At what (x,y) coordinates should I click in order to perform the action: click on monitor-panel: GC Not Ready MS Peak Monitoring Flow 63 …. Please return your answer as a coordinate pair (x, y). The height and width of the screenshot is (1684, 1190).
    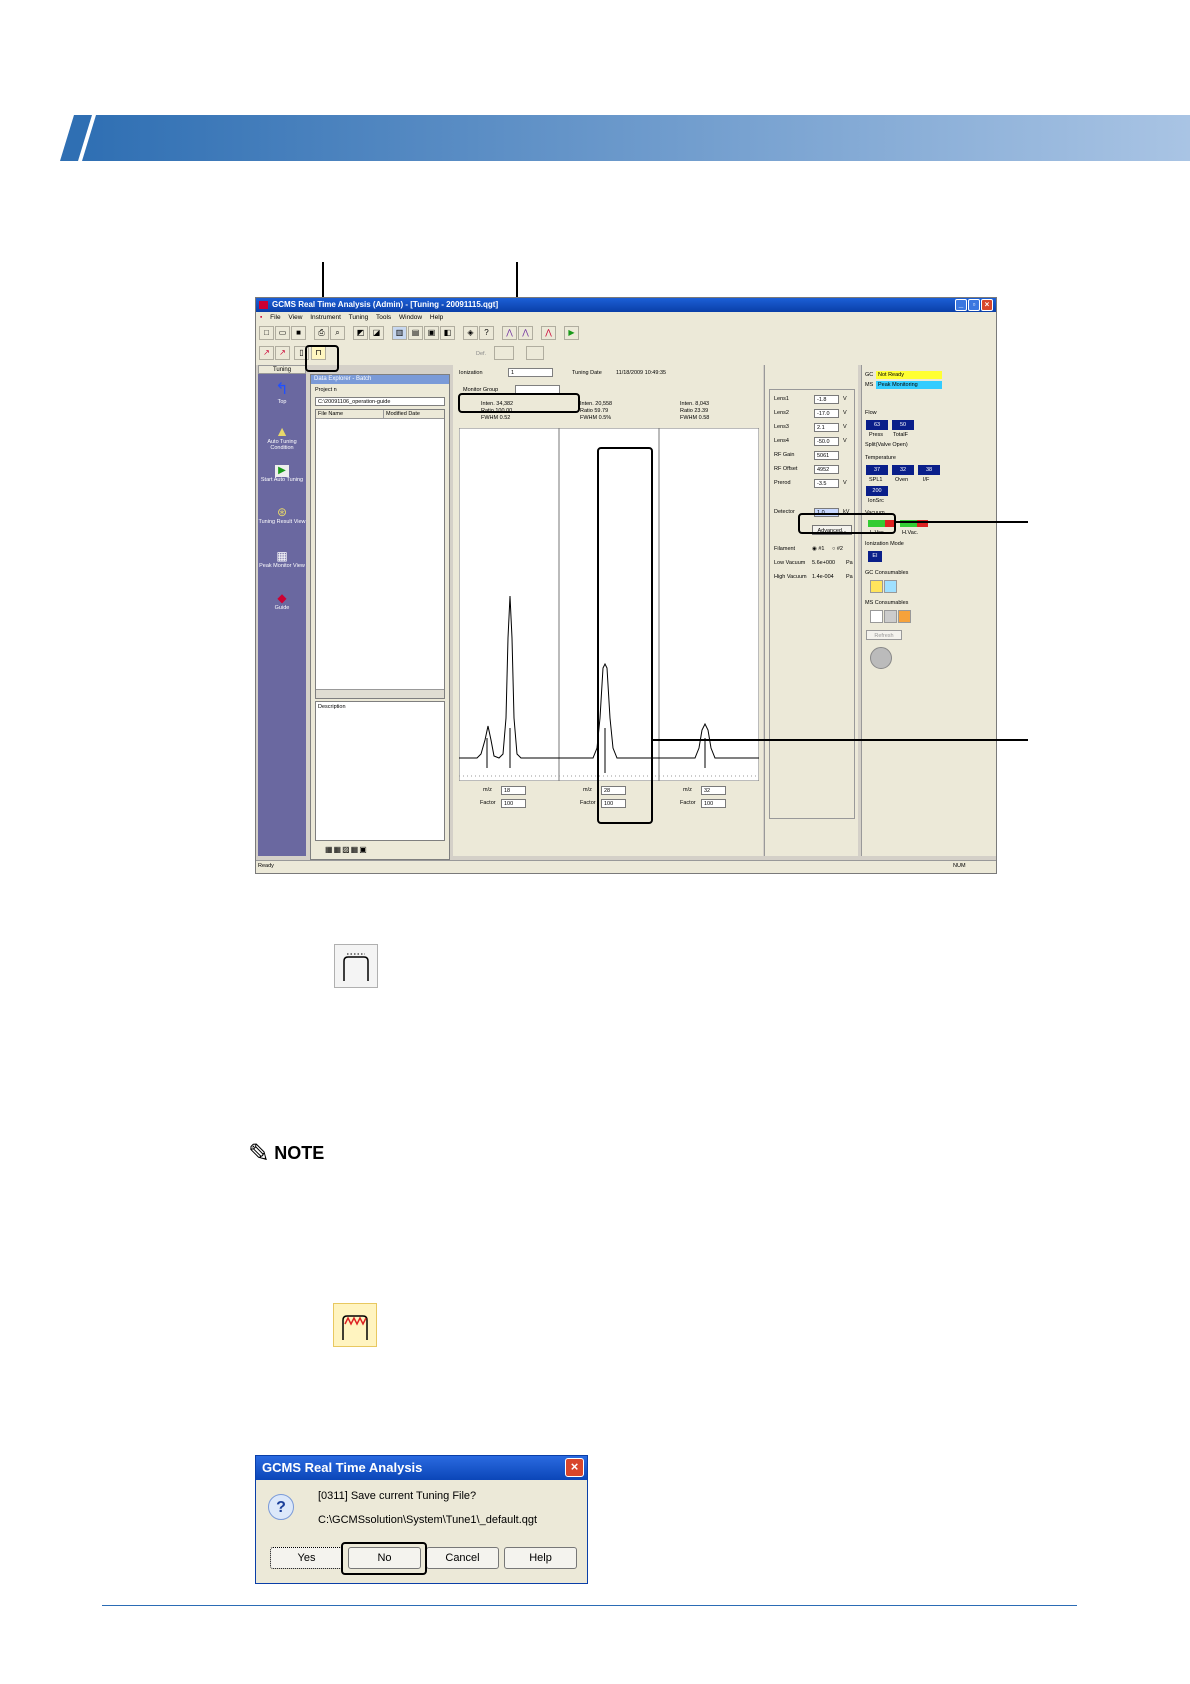
    Looking at the image, I should click on (928, 610).